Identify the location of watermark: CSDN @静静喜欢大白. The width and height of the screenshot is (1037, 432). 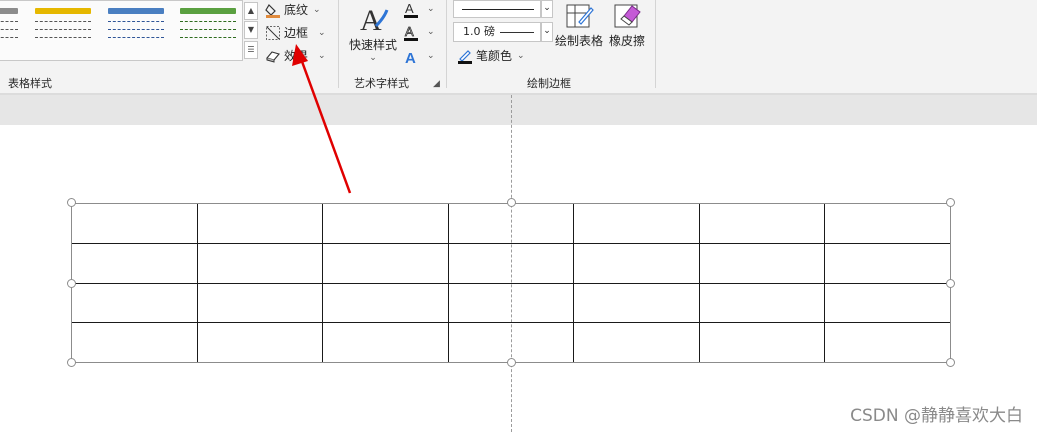
(936, 416).